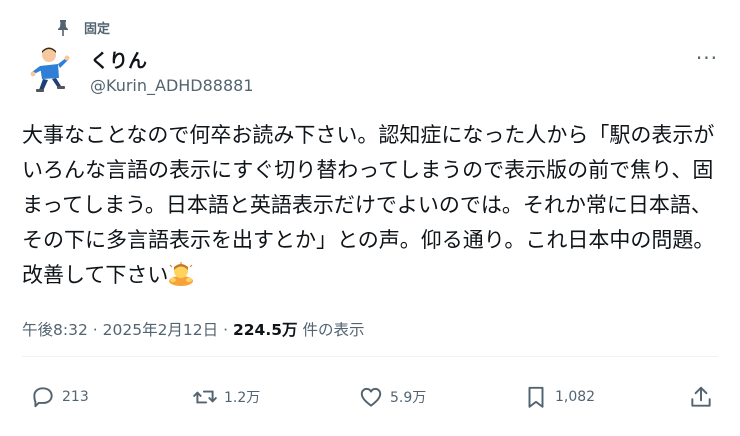 The image size is (740, 436). I want to click on like-icon, so click(371, 397).